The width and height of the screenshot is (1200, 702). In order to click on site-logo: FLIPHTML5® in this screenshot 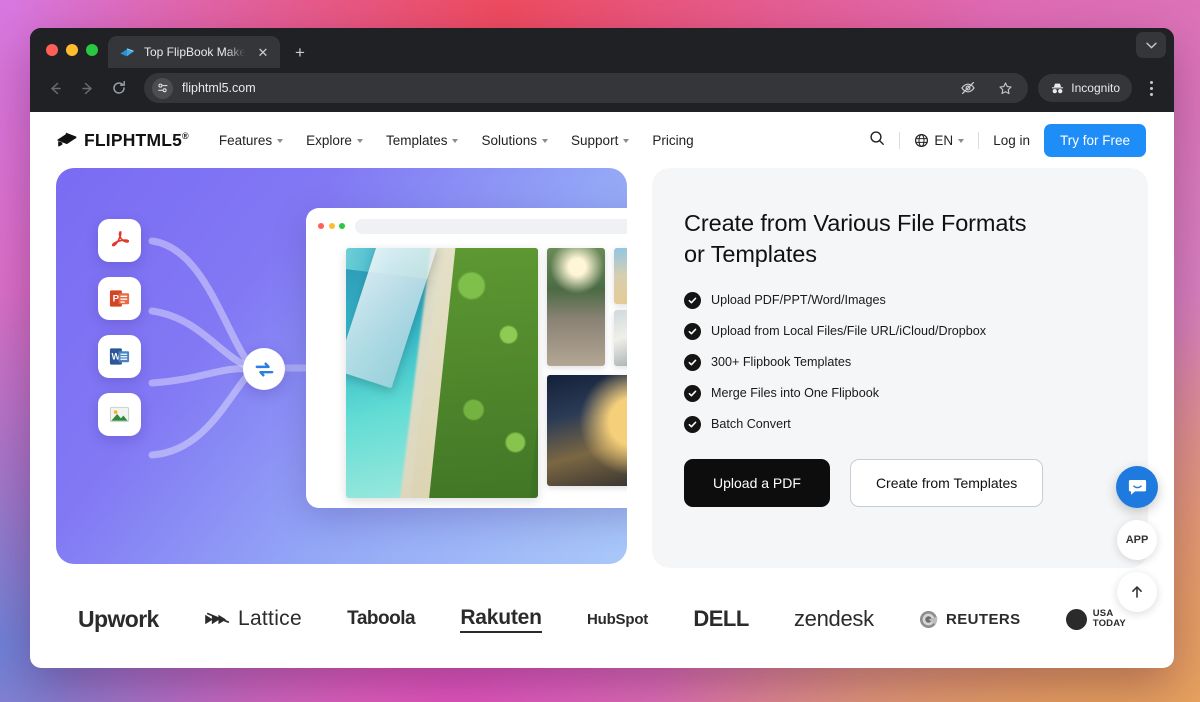, I will do `click(122, 140)`.